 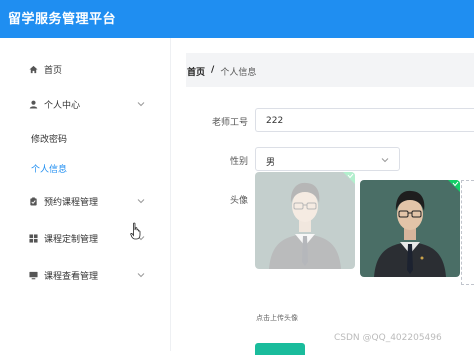 I want to click on home-icon, so click(x=33, y=69).